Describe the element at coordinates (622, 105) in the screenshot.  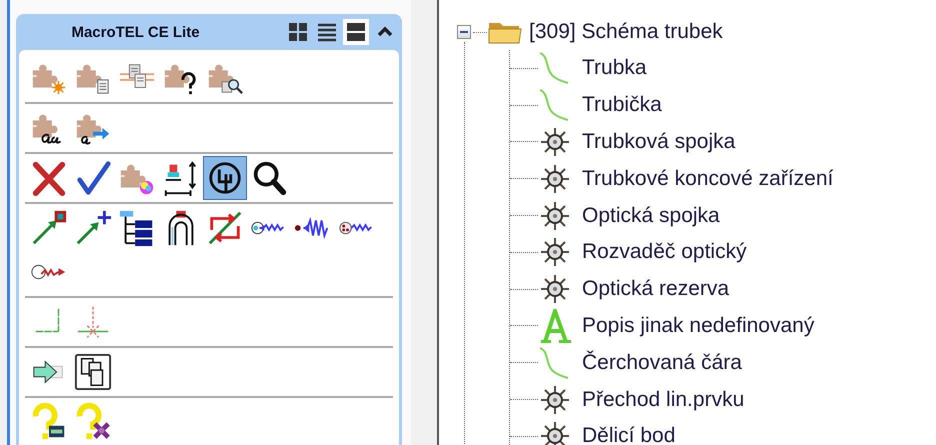
I see `tree-item: Trubička` at that location.